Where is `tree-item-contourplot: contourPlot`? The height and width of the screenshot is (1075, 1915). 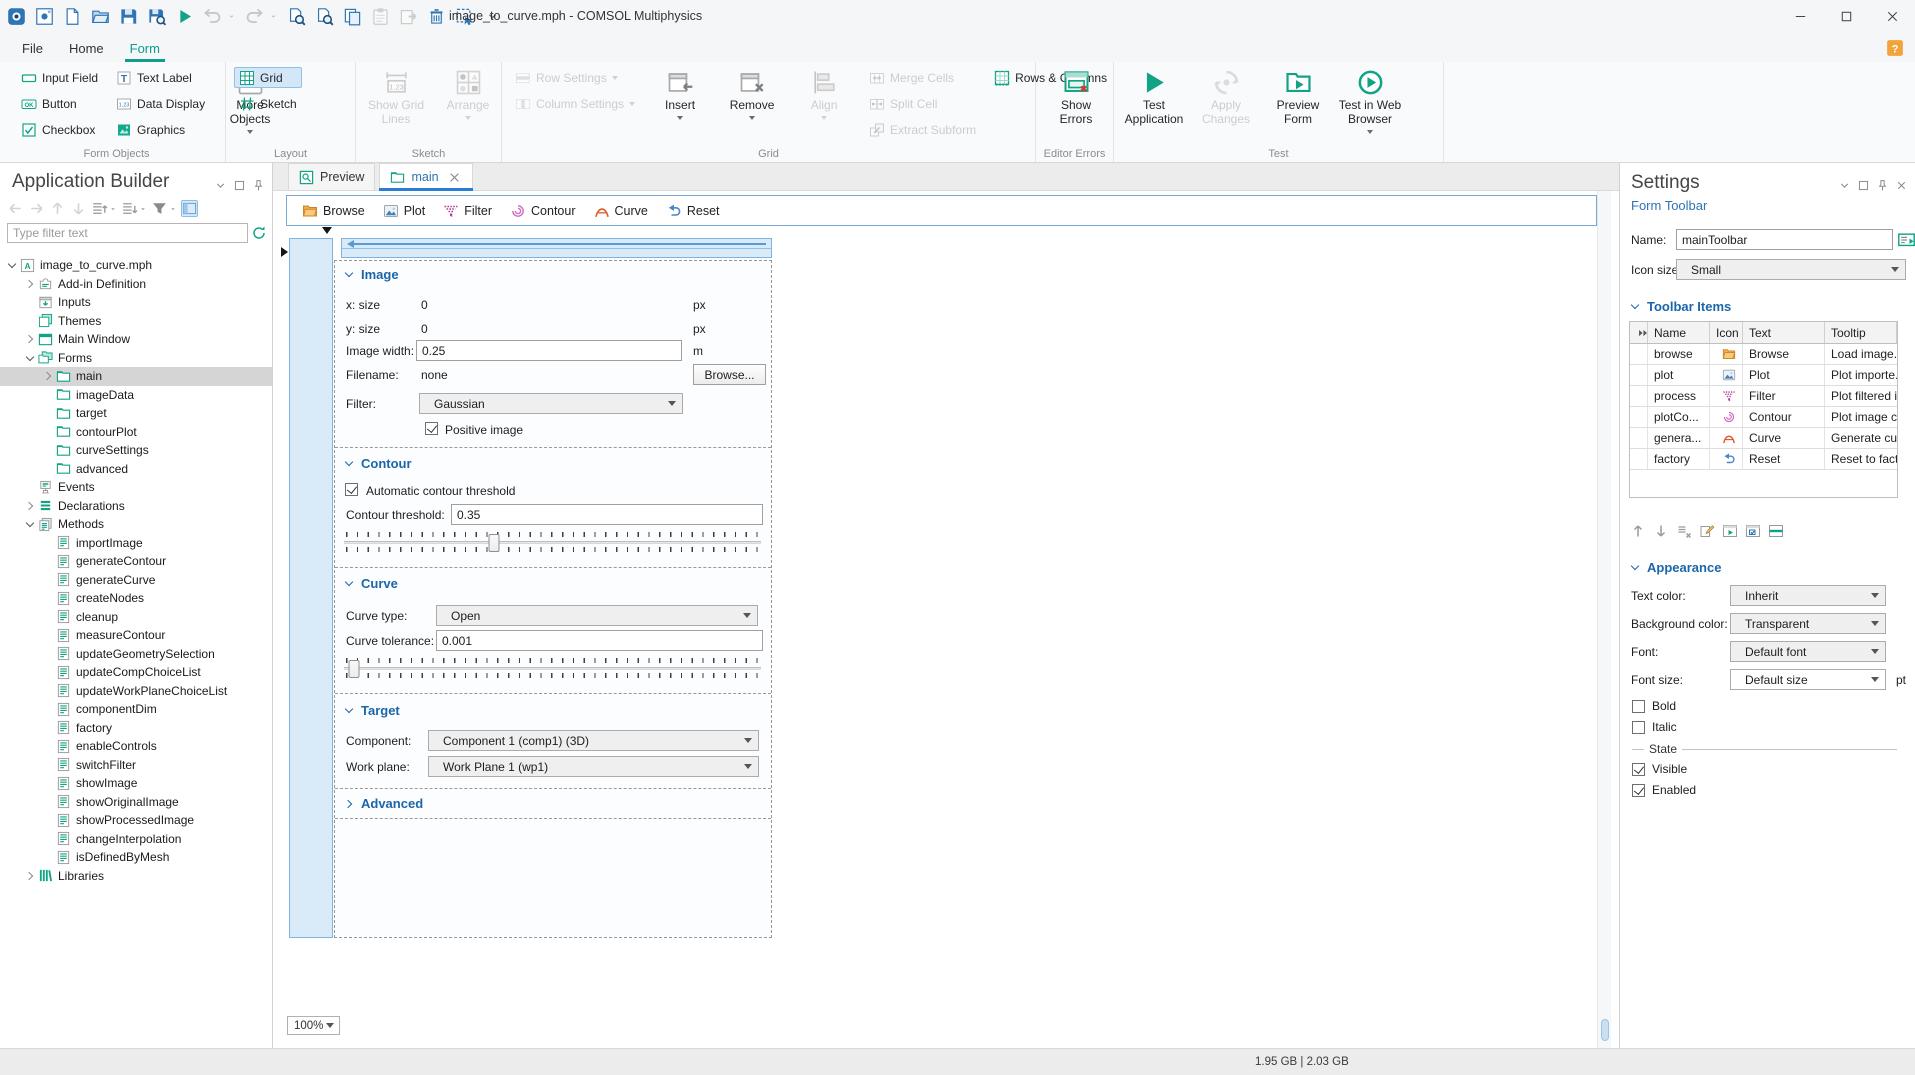
tree-item-contourplot: contourPlot is located at coordinates (136, 432).